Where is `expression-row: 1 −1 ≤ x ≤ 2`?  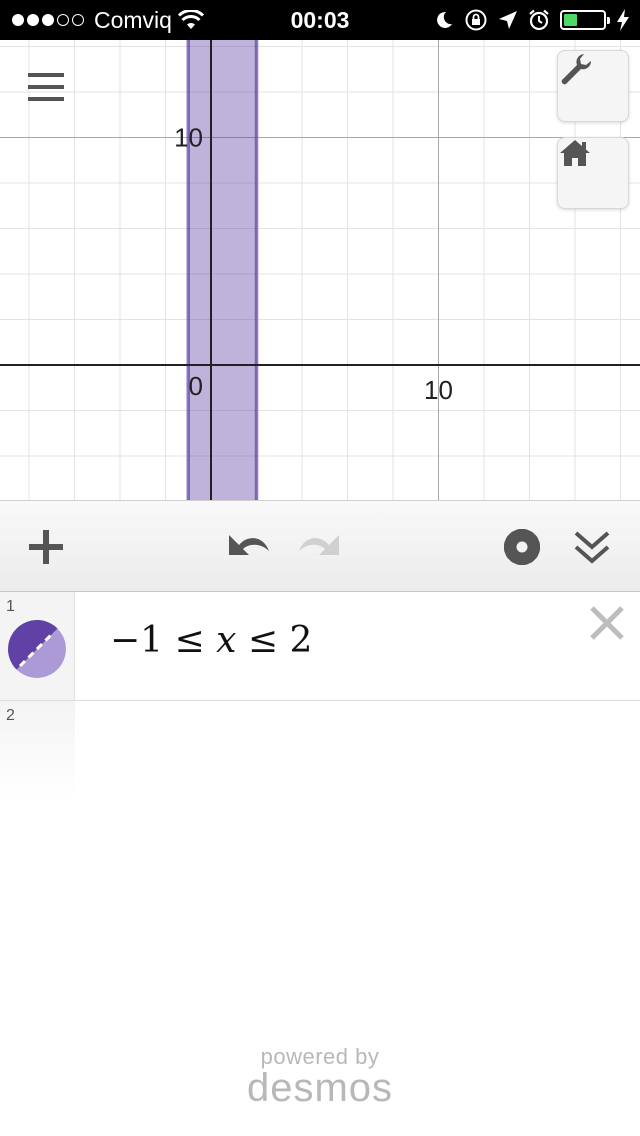
expression-row: 1 −1 ≤ x ≤ 2 is located at coordinates (320, 646).